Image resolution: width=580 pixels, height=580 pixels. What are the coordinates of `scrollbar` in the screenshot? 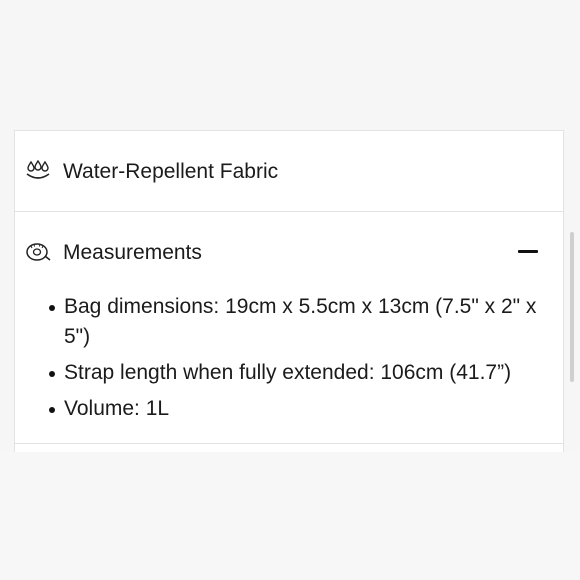 It's located at (572, 307).